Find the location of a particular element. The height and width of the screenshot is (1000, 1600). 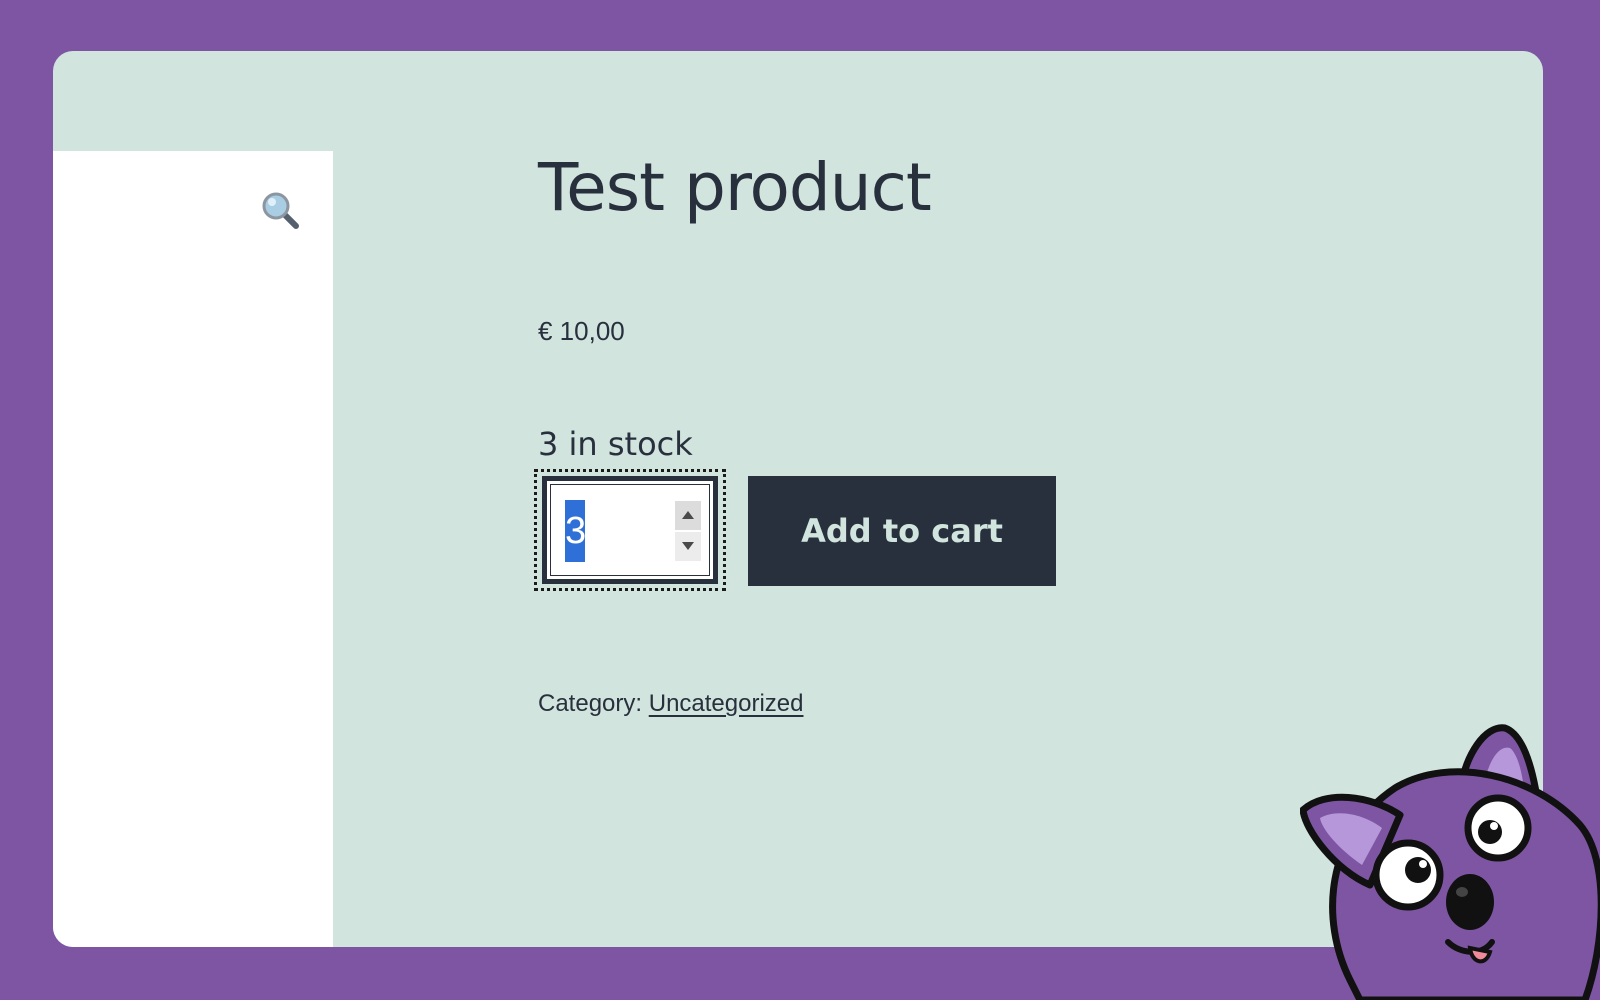

quantity-increment-button is located at coordinates (688, 515).